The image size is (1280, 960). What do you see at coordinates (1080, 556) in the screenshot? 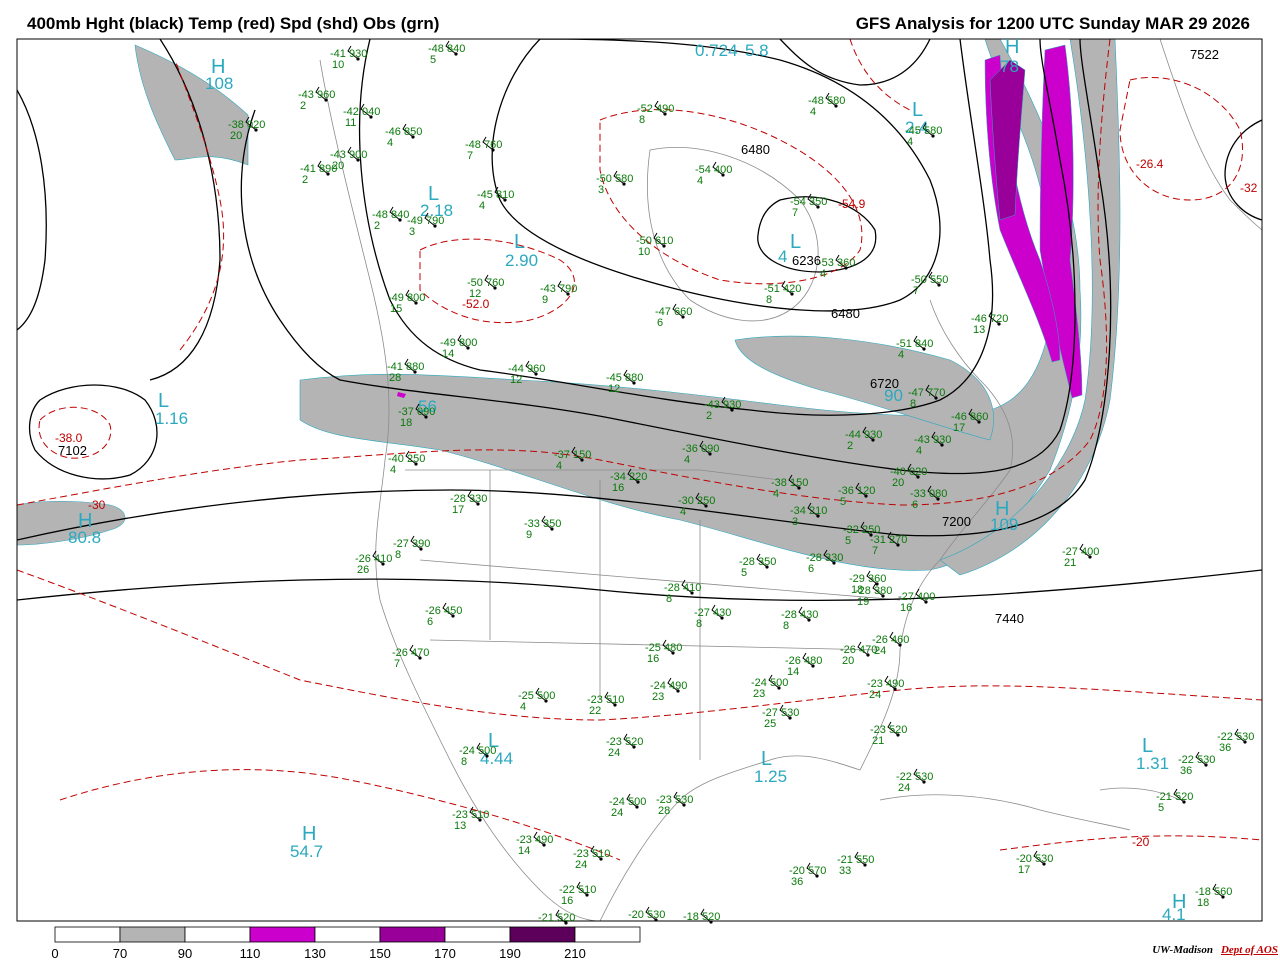
I see `station-plot: -27 40021` at bounding box center [1080, 556].